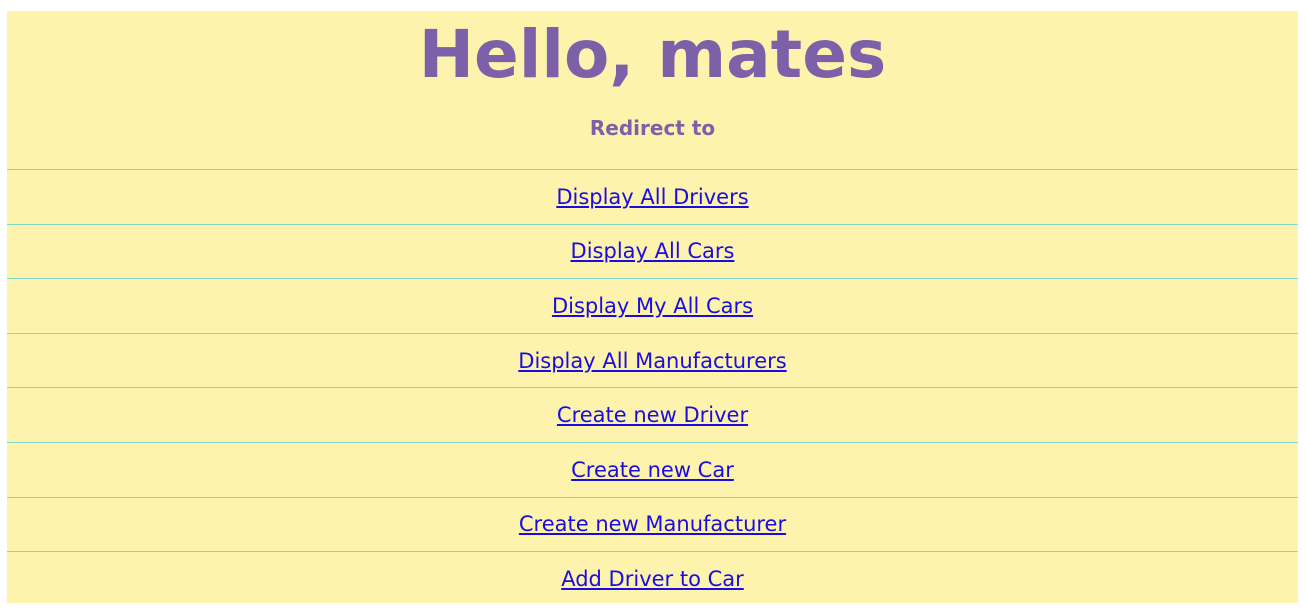  I want to click on list-item: Display My All Cars, so click(652, 306).